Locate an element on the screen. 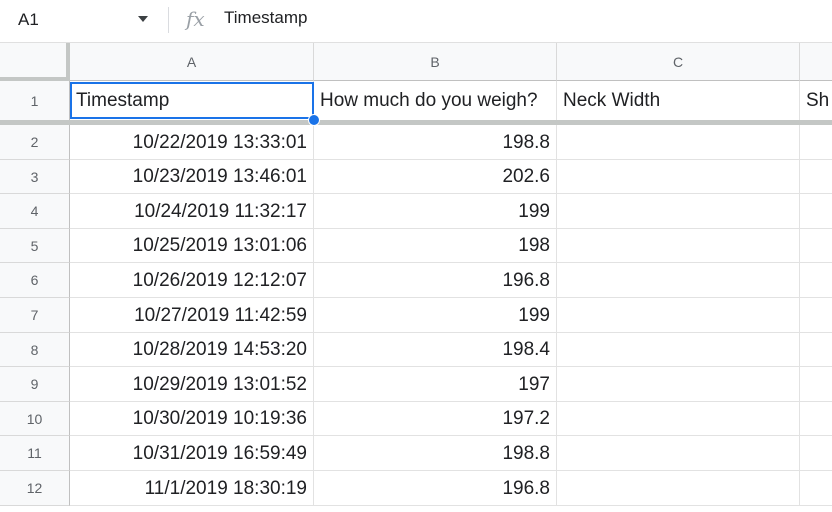 Image resolution: width=832 pixels, height=512 pixels. row-header: 2 is located at coordinates (35, 142).